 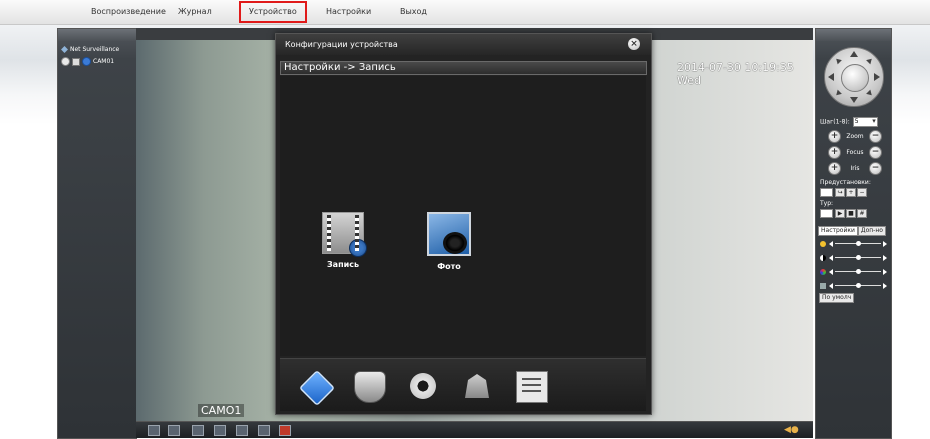 What do you see at coordinates (838, 93) in the screenshot?
I see `ptz-down-left-icon` at bounding box center [838, 93].